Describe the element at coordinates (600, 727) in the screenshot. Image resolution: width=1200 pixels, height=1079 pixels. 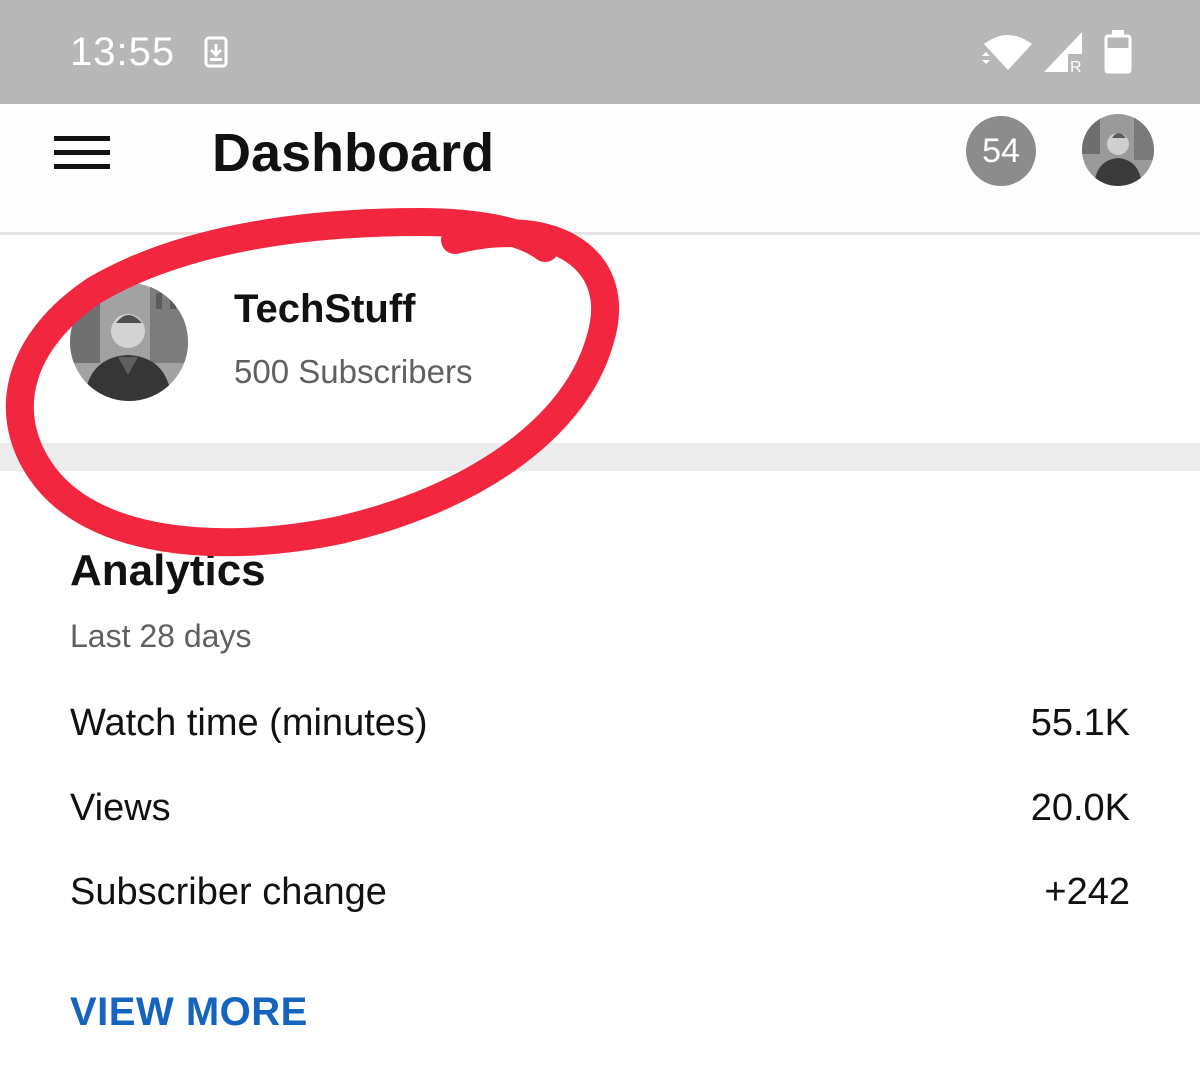
I see `metric-row-watch-time: Watch time (minutes) 55.1K` at that location.